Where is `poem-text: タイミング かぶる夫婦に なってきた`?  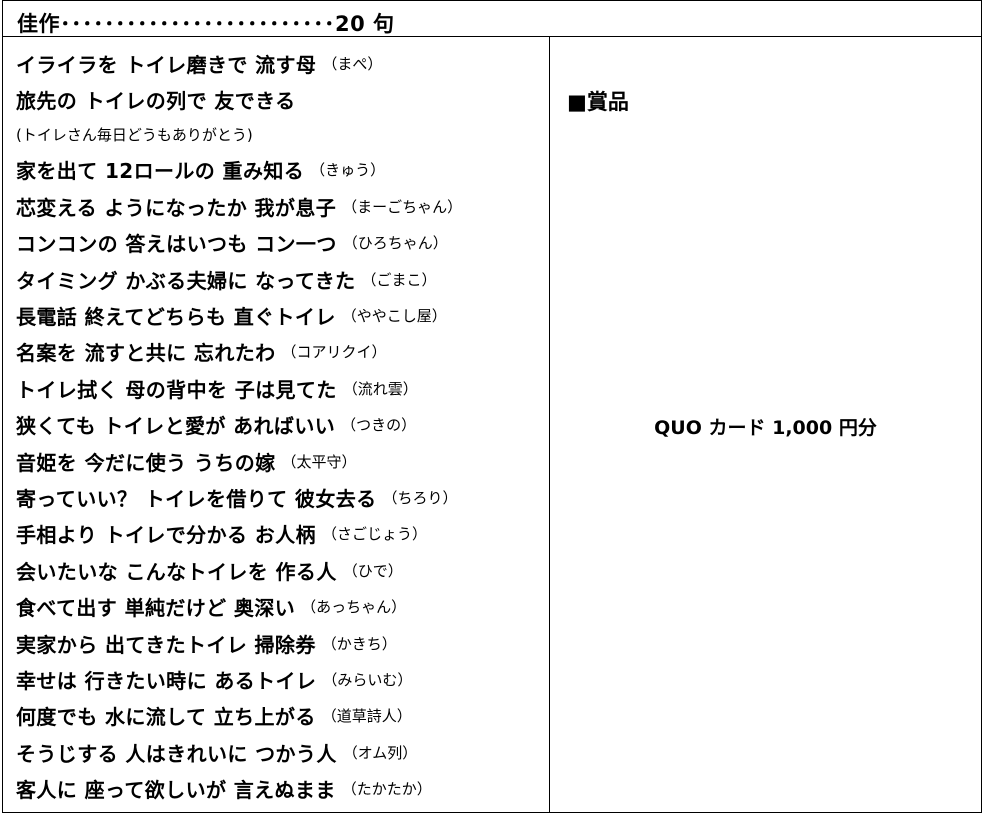 poem-text: タイミング かぶる夫婦に なってきた is located at coordinates (186, 280).